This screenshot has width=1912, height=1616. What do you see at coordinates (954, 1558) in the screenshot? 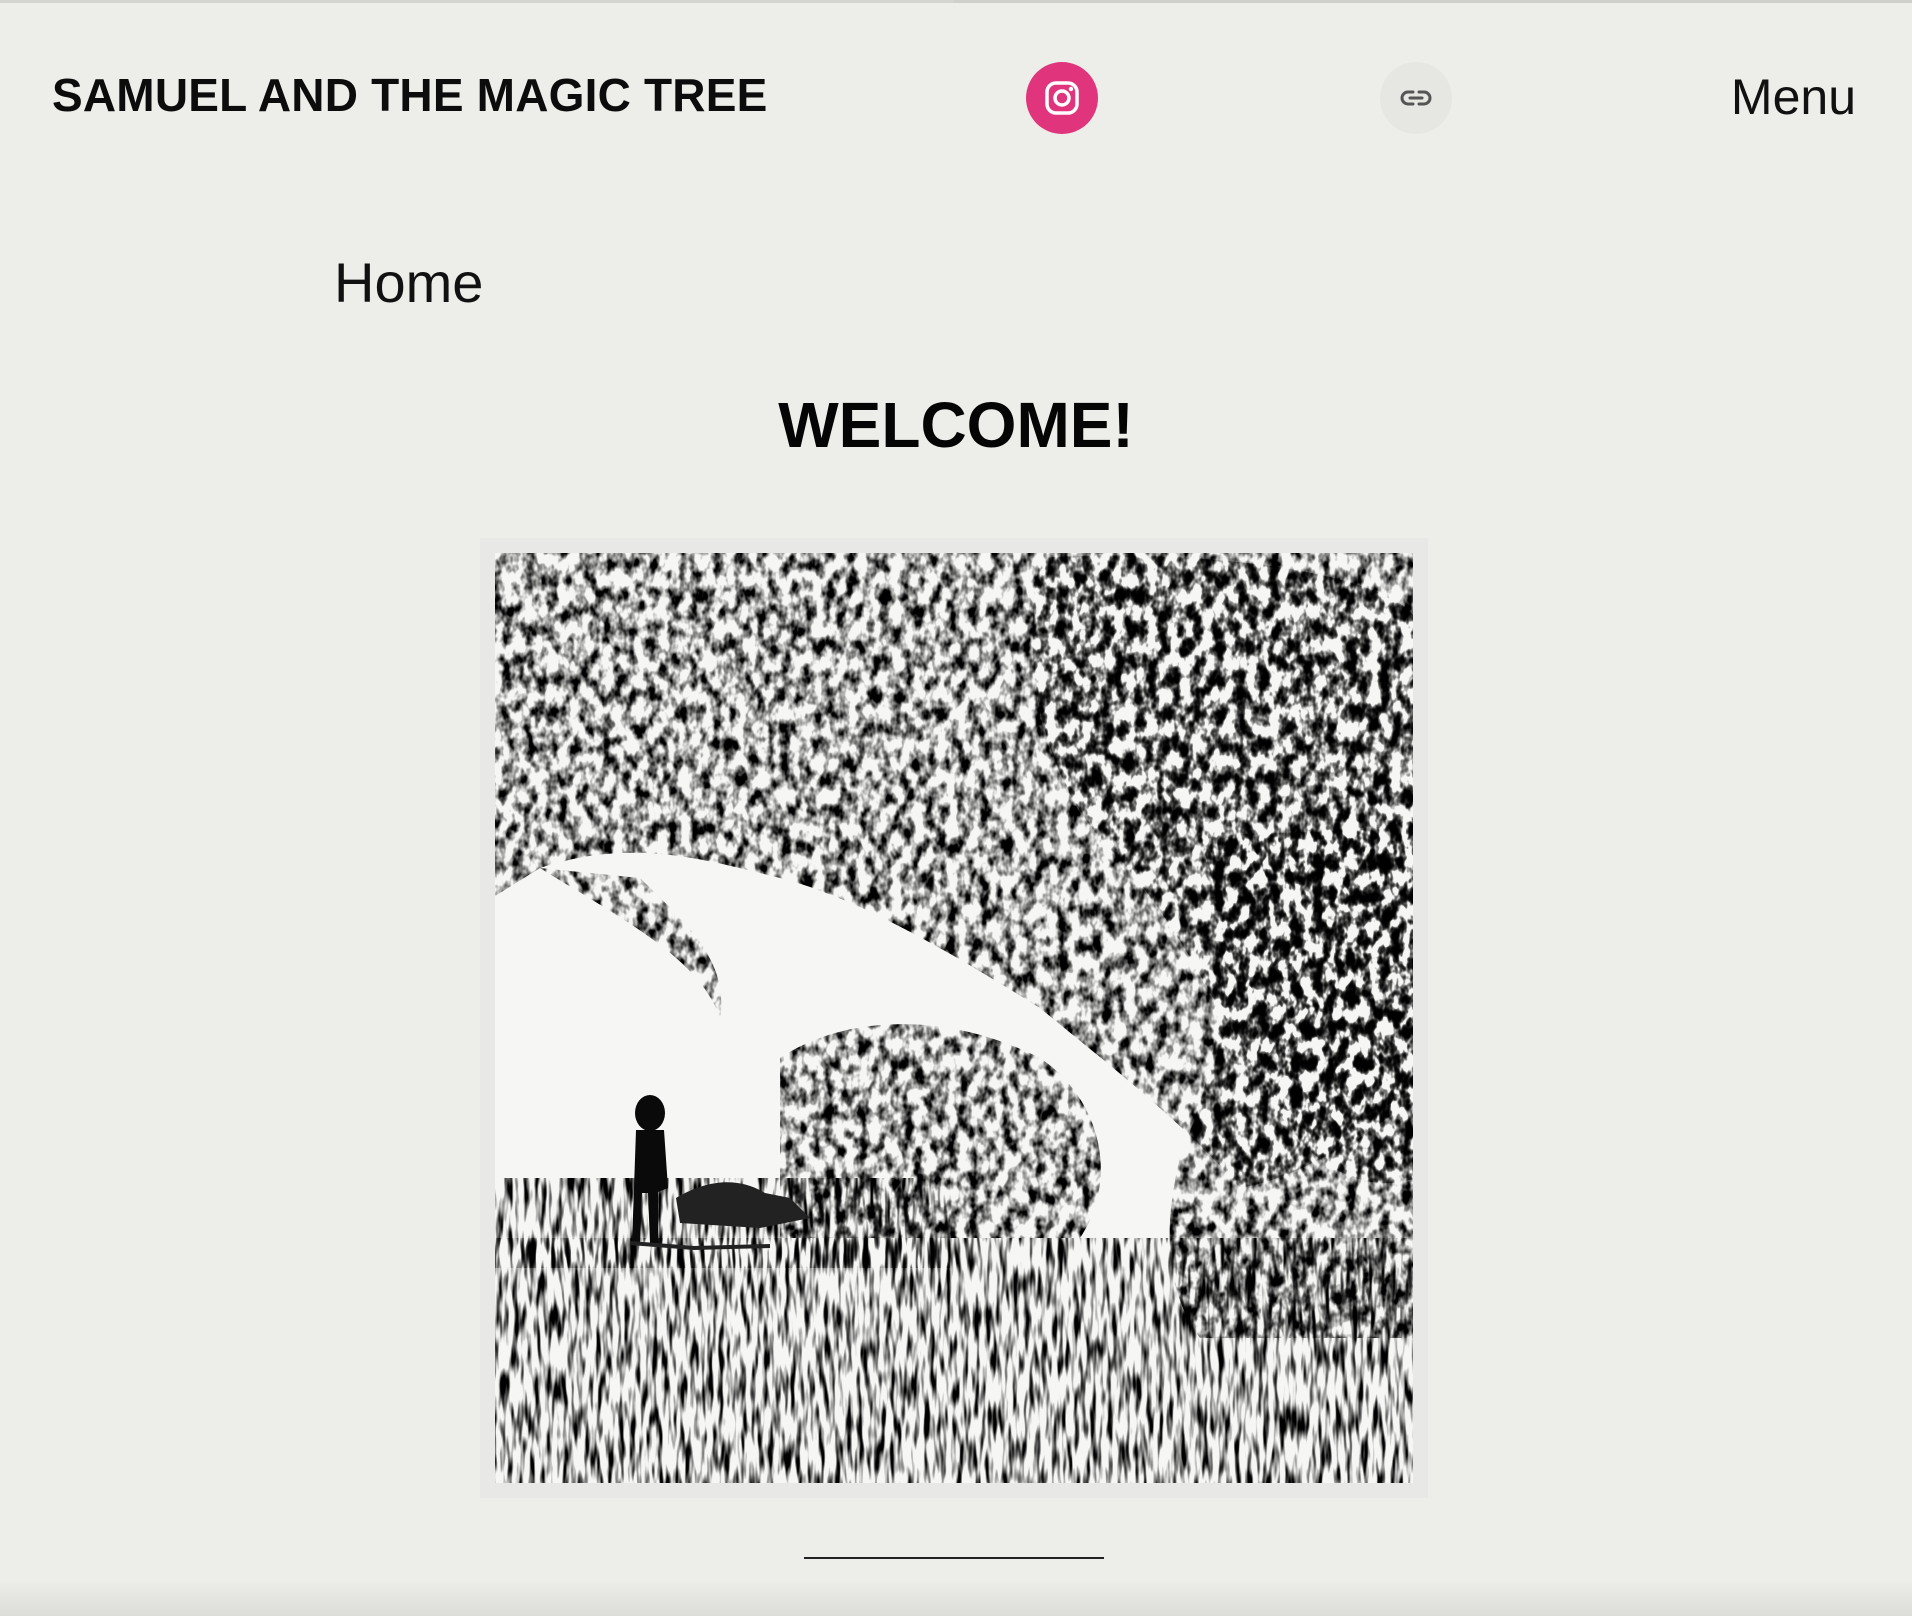
I see `section-divider` at bounding box center [954, 1558].